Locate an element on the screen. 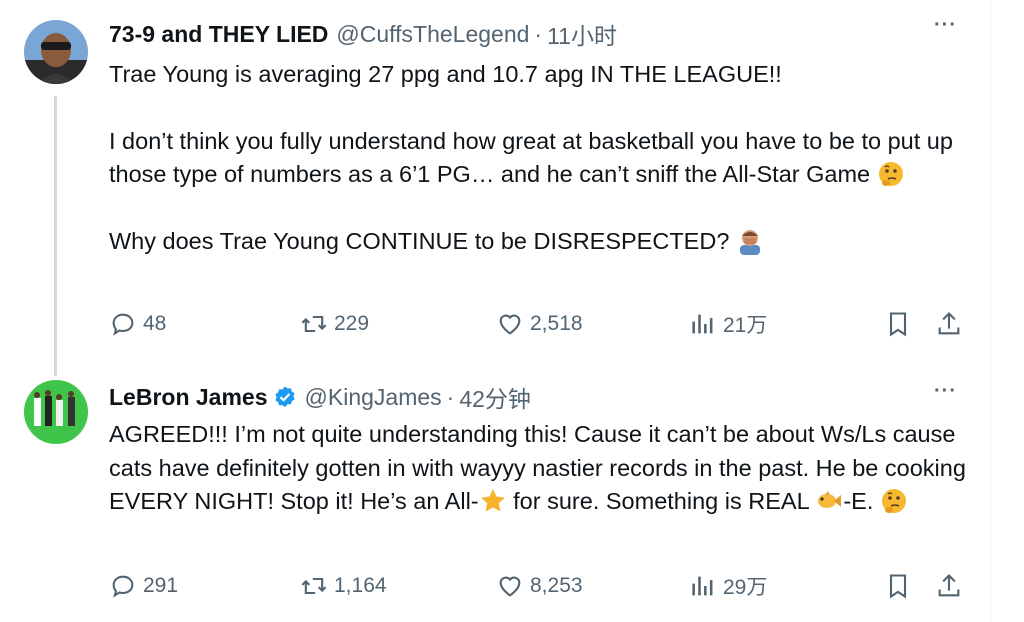 The width and height of the screenshot is (1024, 622). like-button: 2,518 is located at coordinates (539, 324).